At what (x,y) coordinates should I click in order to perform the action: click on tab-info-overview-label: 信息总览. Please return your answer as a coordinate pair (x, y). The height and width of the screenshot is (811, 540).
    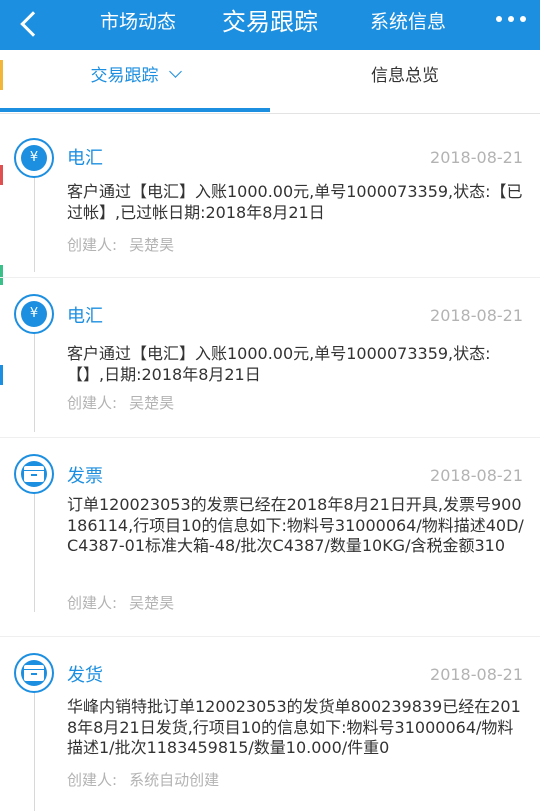
    Looking at the image, I should click on (405, 76).